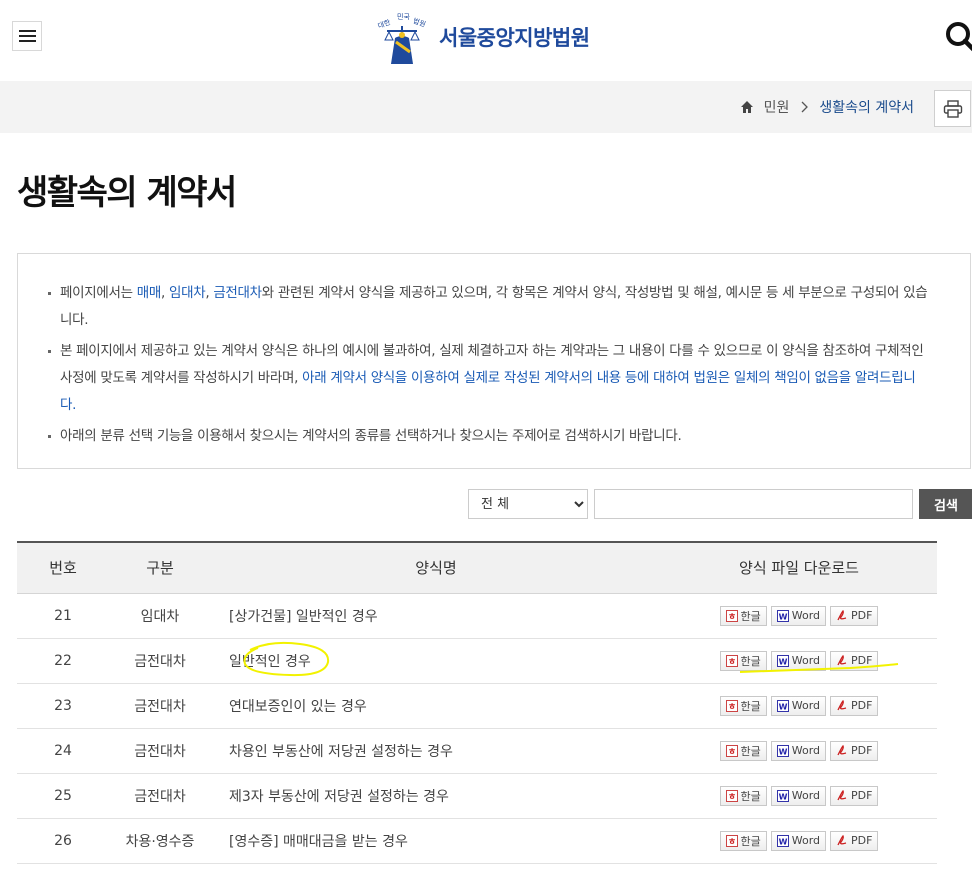  Describe the element at coordinates (164, 293) in the screenshot. I see `notice-text: ,` at that location.